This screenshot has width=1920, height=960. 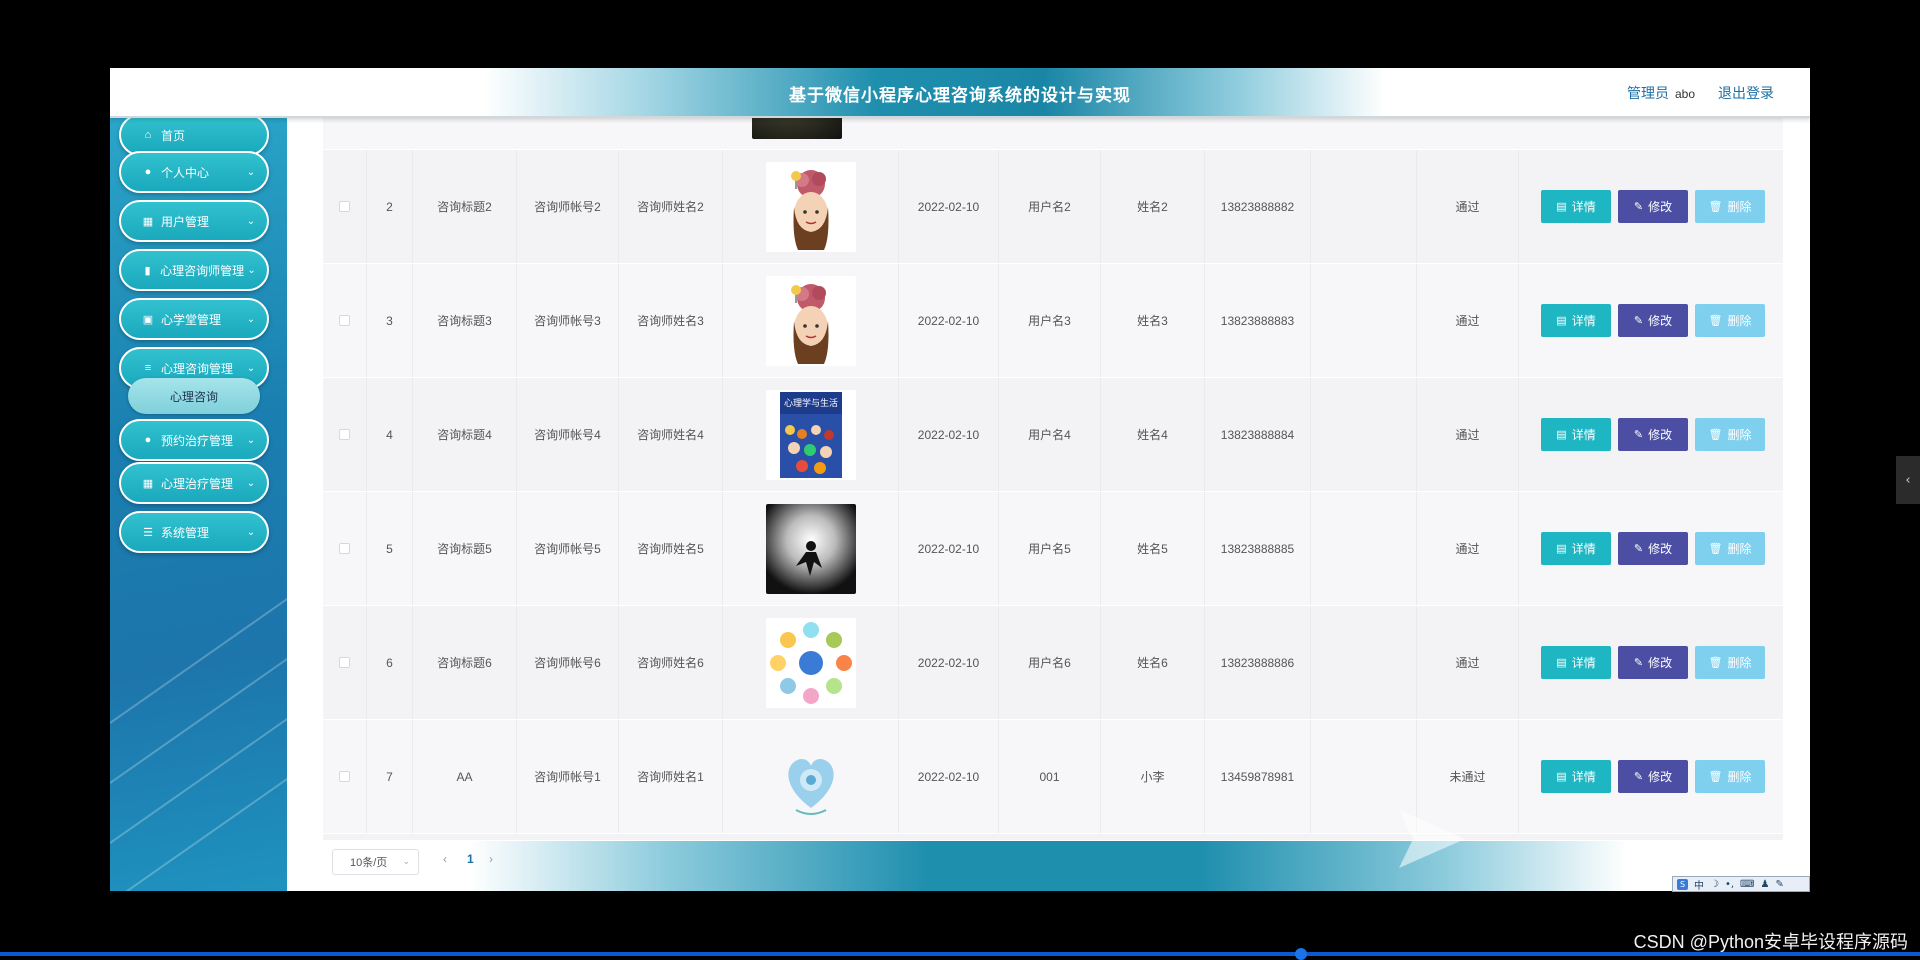 What do you see at coordinates (1714, 884) in the screenshot?
I see `moon-icon: ☽` at bounding box center [1714, 884].